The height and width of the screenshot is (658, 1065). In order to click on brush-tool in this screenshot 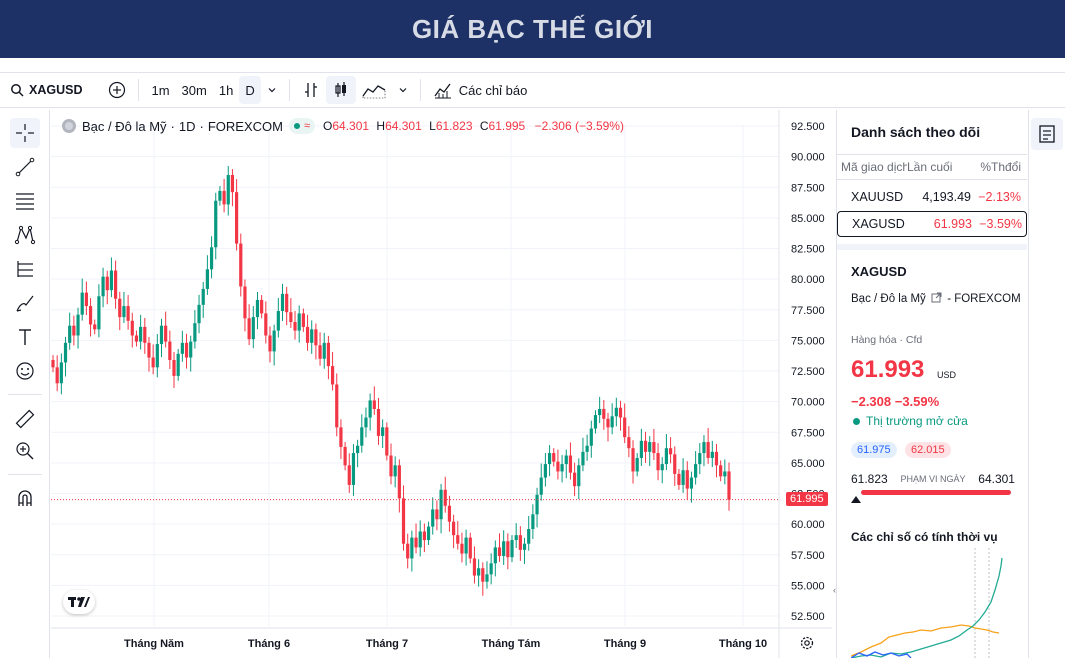, I will do `click(25, 303)`.